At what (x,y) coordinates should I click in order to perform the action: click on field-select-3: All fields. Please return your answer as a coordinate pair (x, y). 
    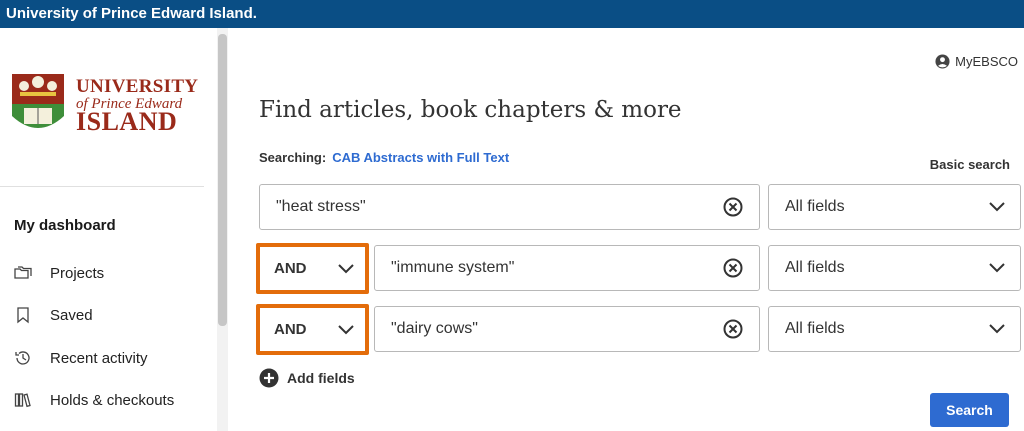
    Looking at the image, I should click on (894, 329).